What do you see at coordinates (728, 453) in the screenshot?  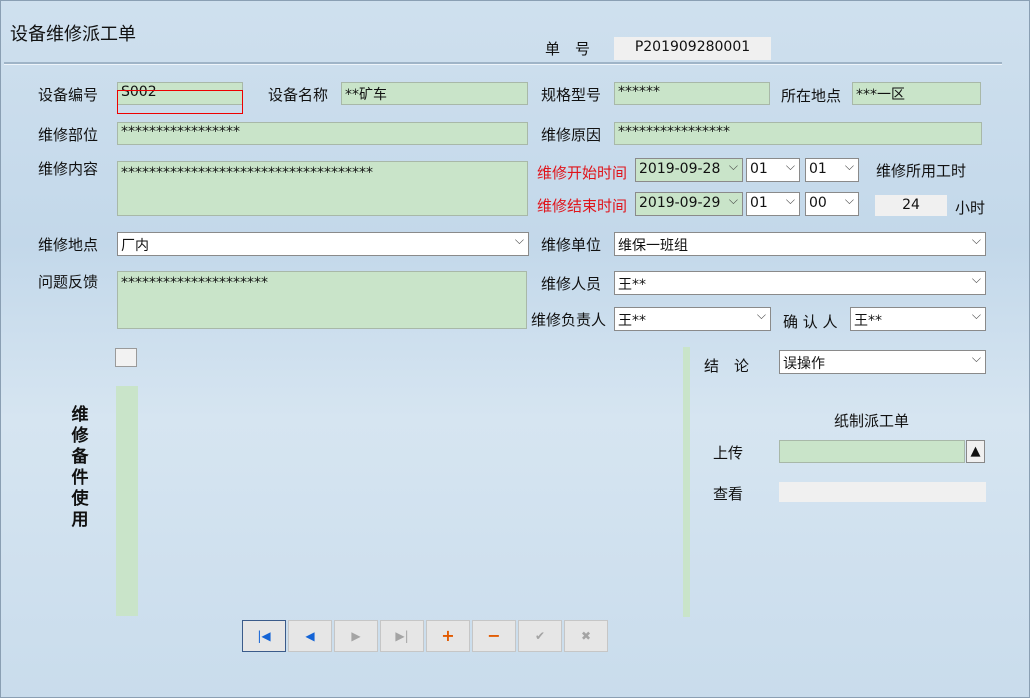 I see `upload-label: 上传` at bounding box center [728, 453].